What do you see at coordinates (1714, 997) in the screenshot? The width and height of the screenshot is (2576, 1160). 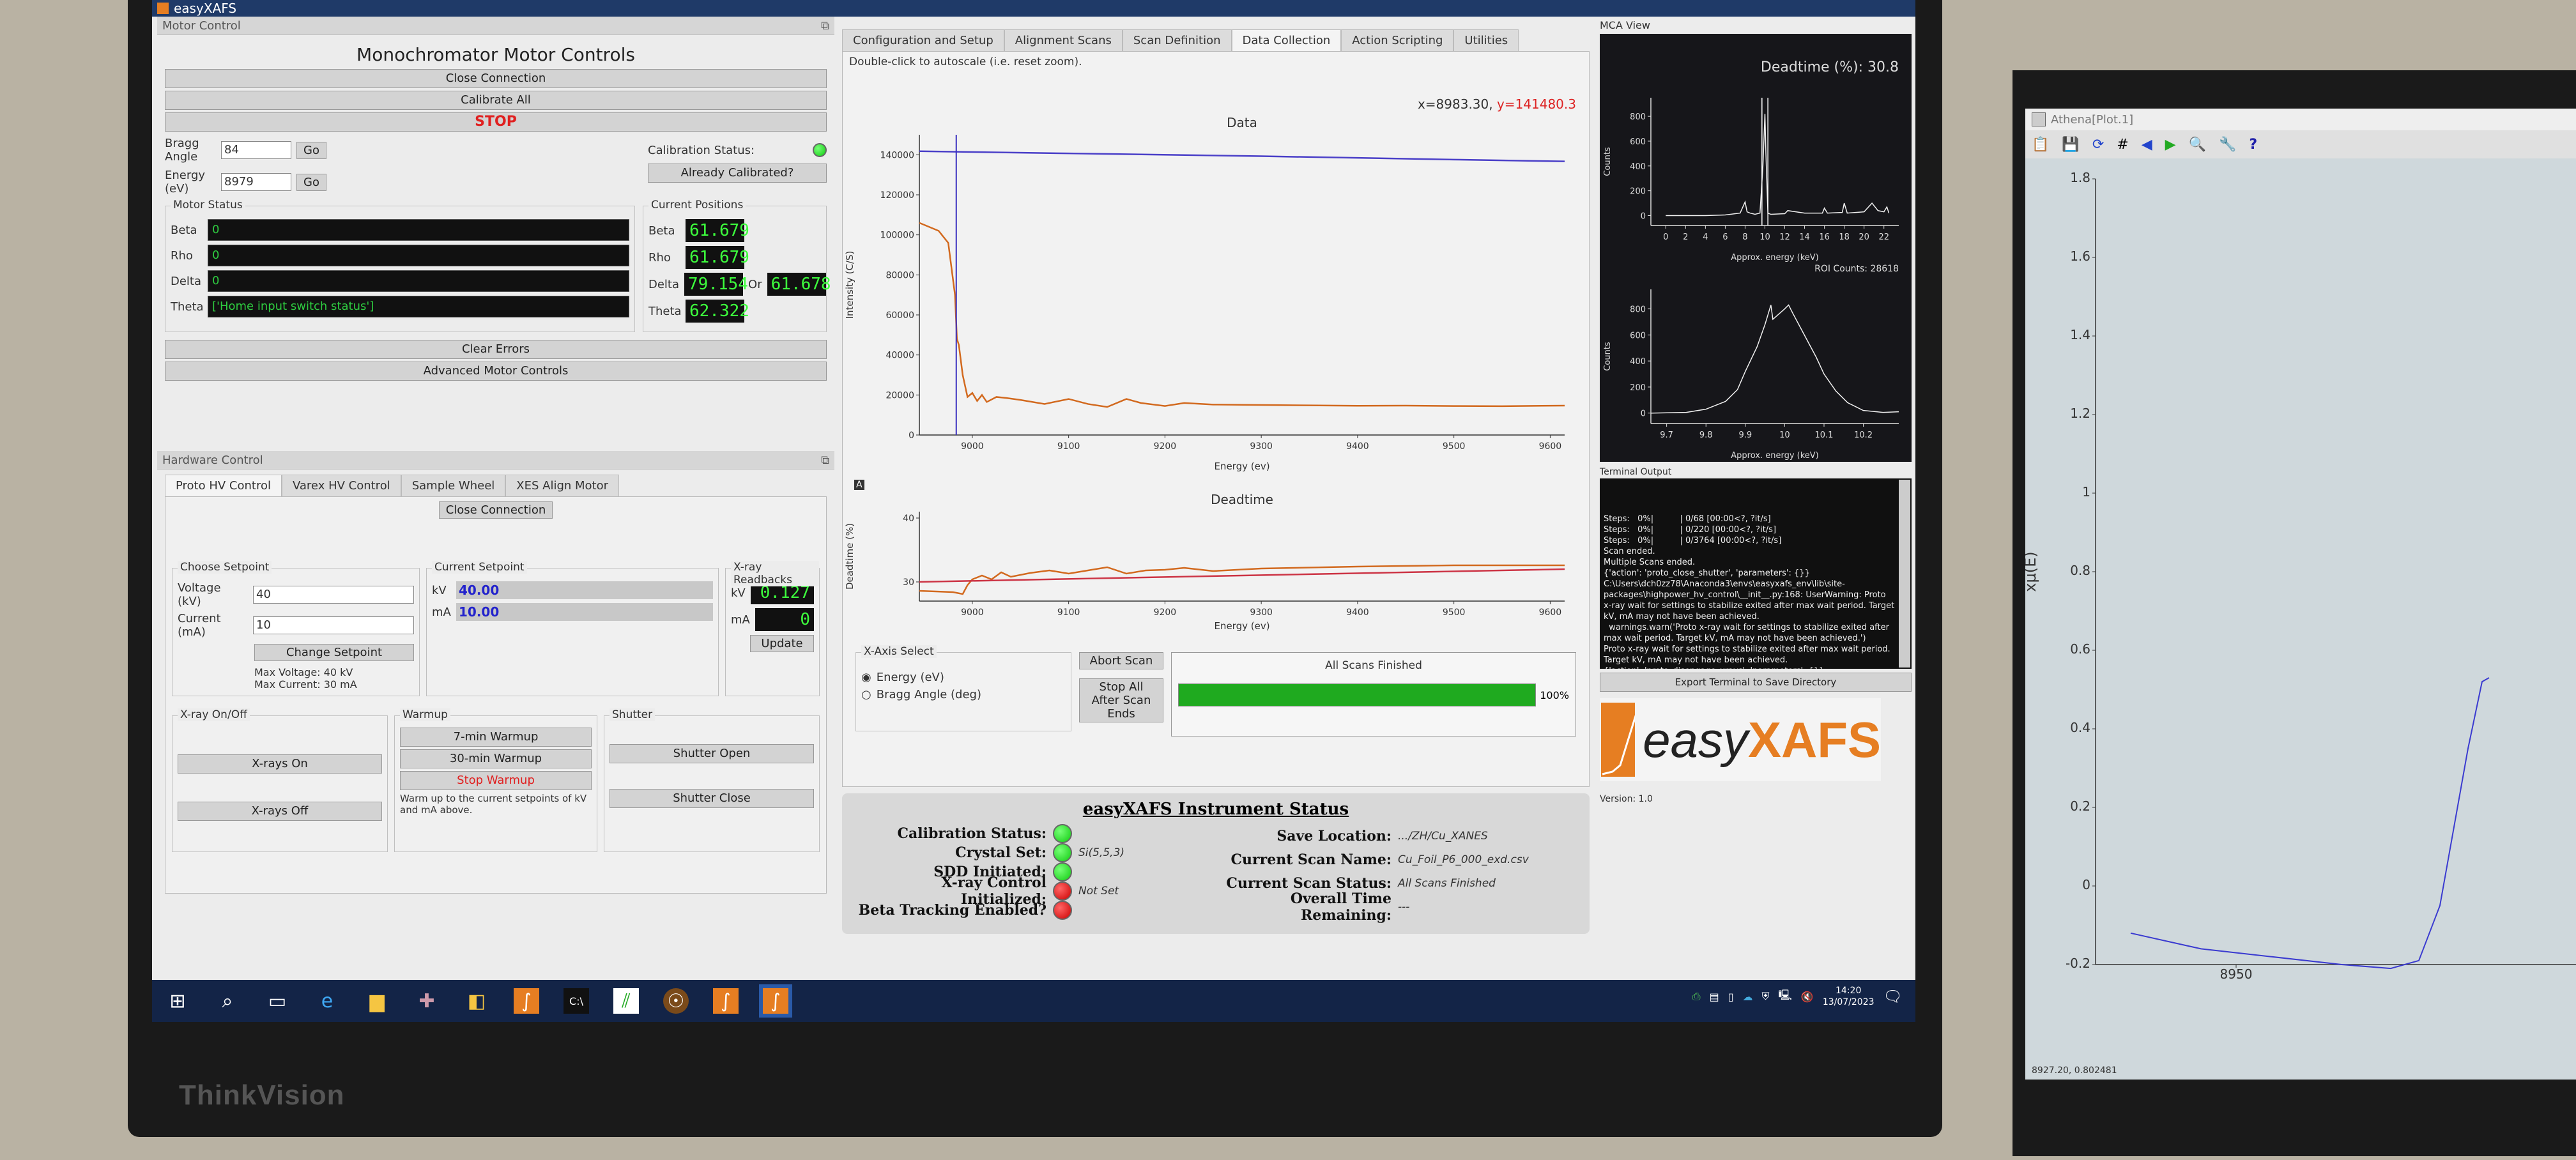 I see `folder-icon: ▤` at bounding box center [1714, 997].